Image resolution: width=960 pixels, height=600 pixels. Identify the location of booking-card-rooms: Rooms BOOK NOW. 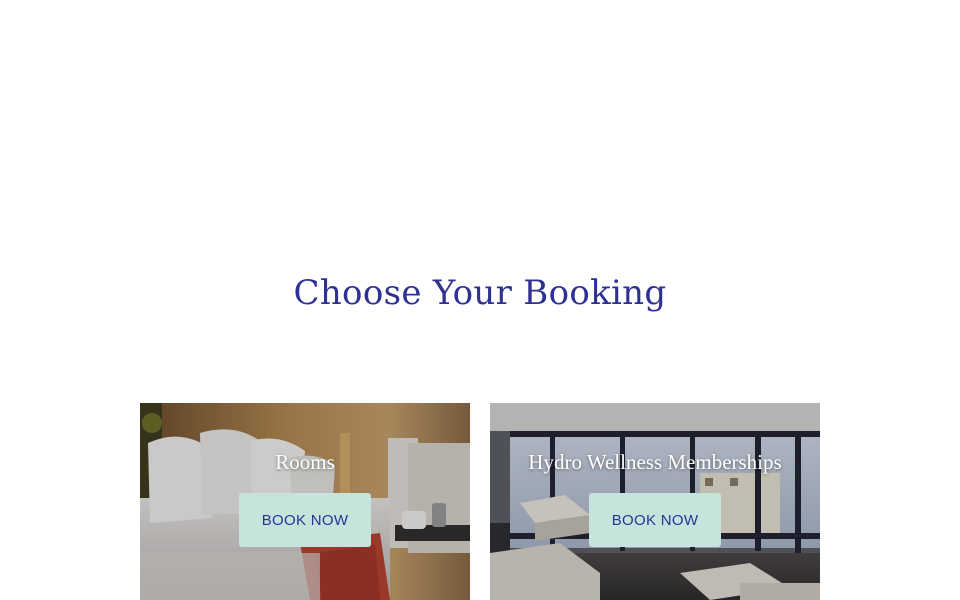
(305, 501).